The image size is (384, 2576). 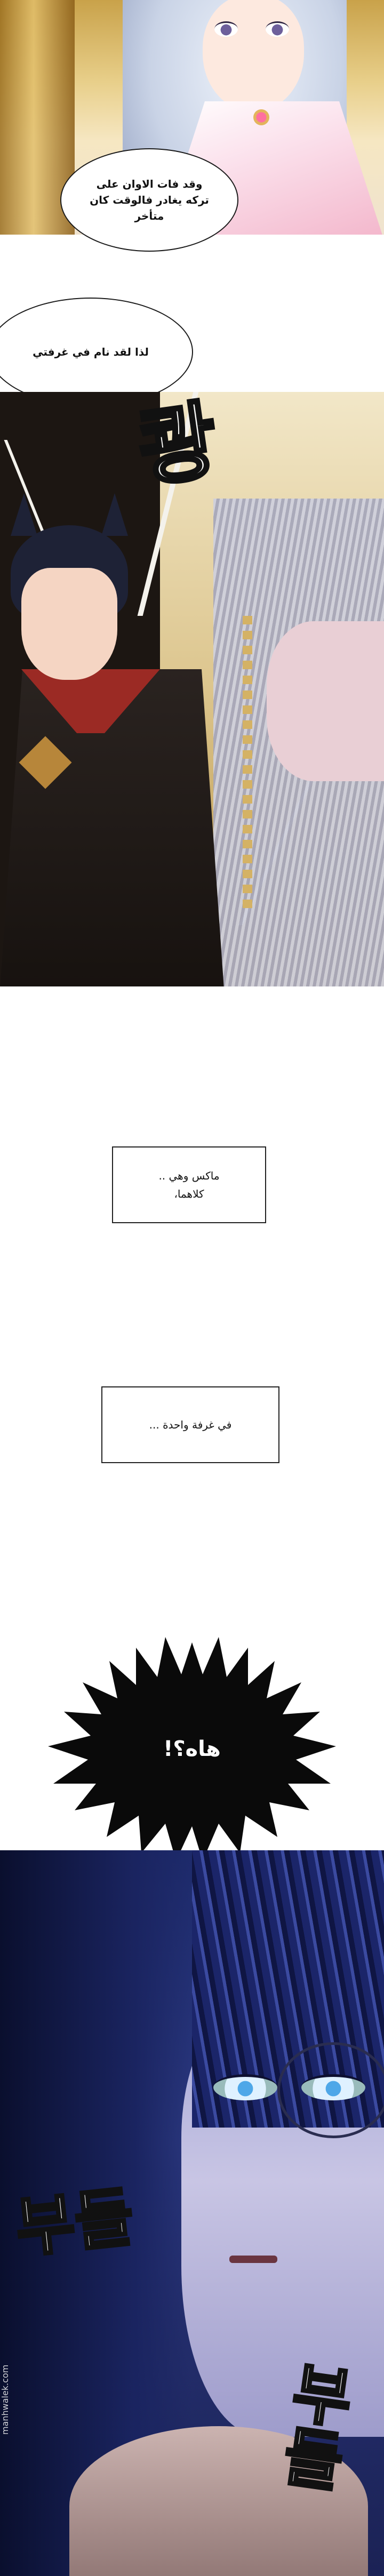 I want to click on man-left-eye, so click(x=245, y=2087).